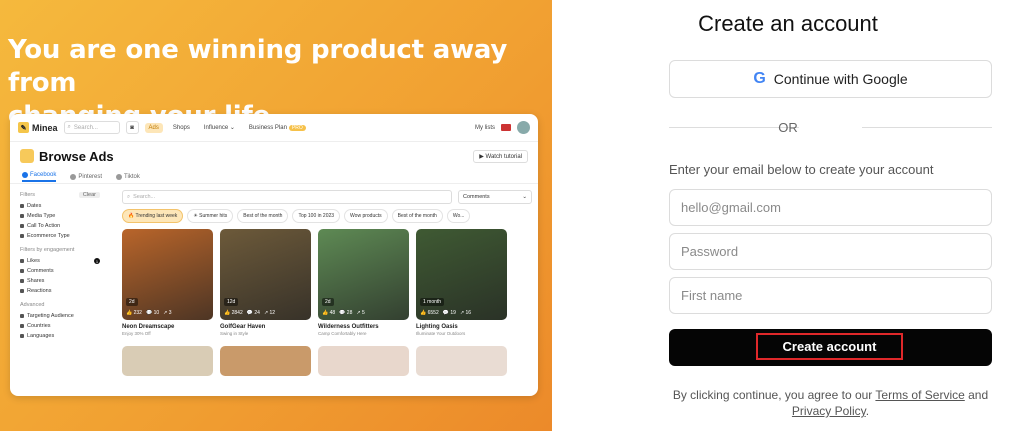 The image size is (1024, 431). Describe the element at coordinates (346, 313) in the screenshot. I see `ad-stat: 💬 28` at that location.